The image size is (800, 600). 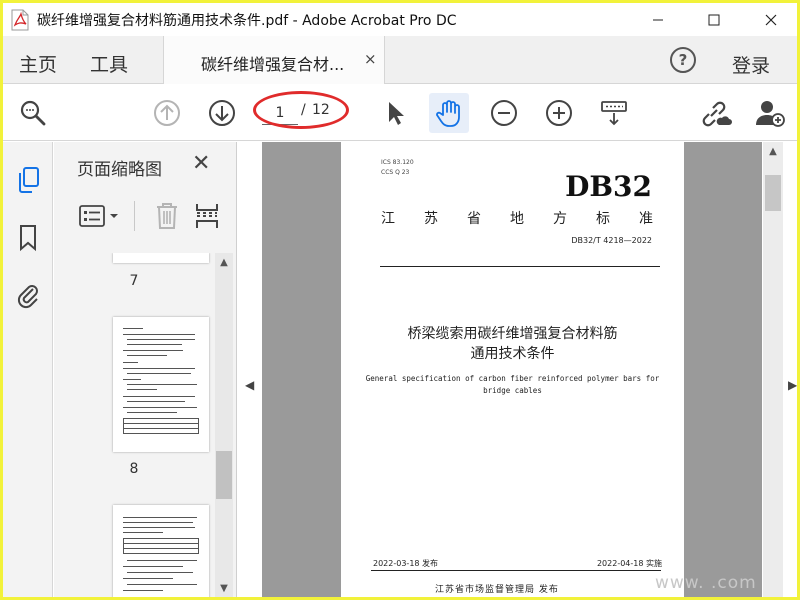 I want to click on tab-tools: 工具, so click(x=109, y=63).